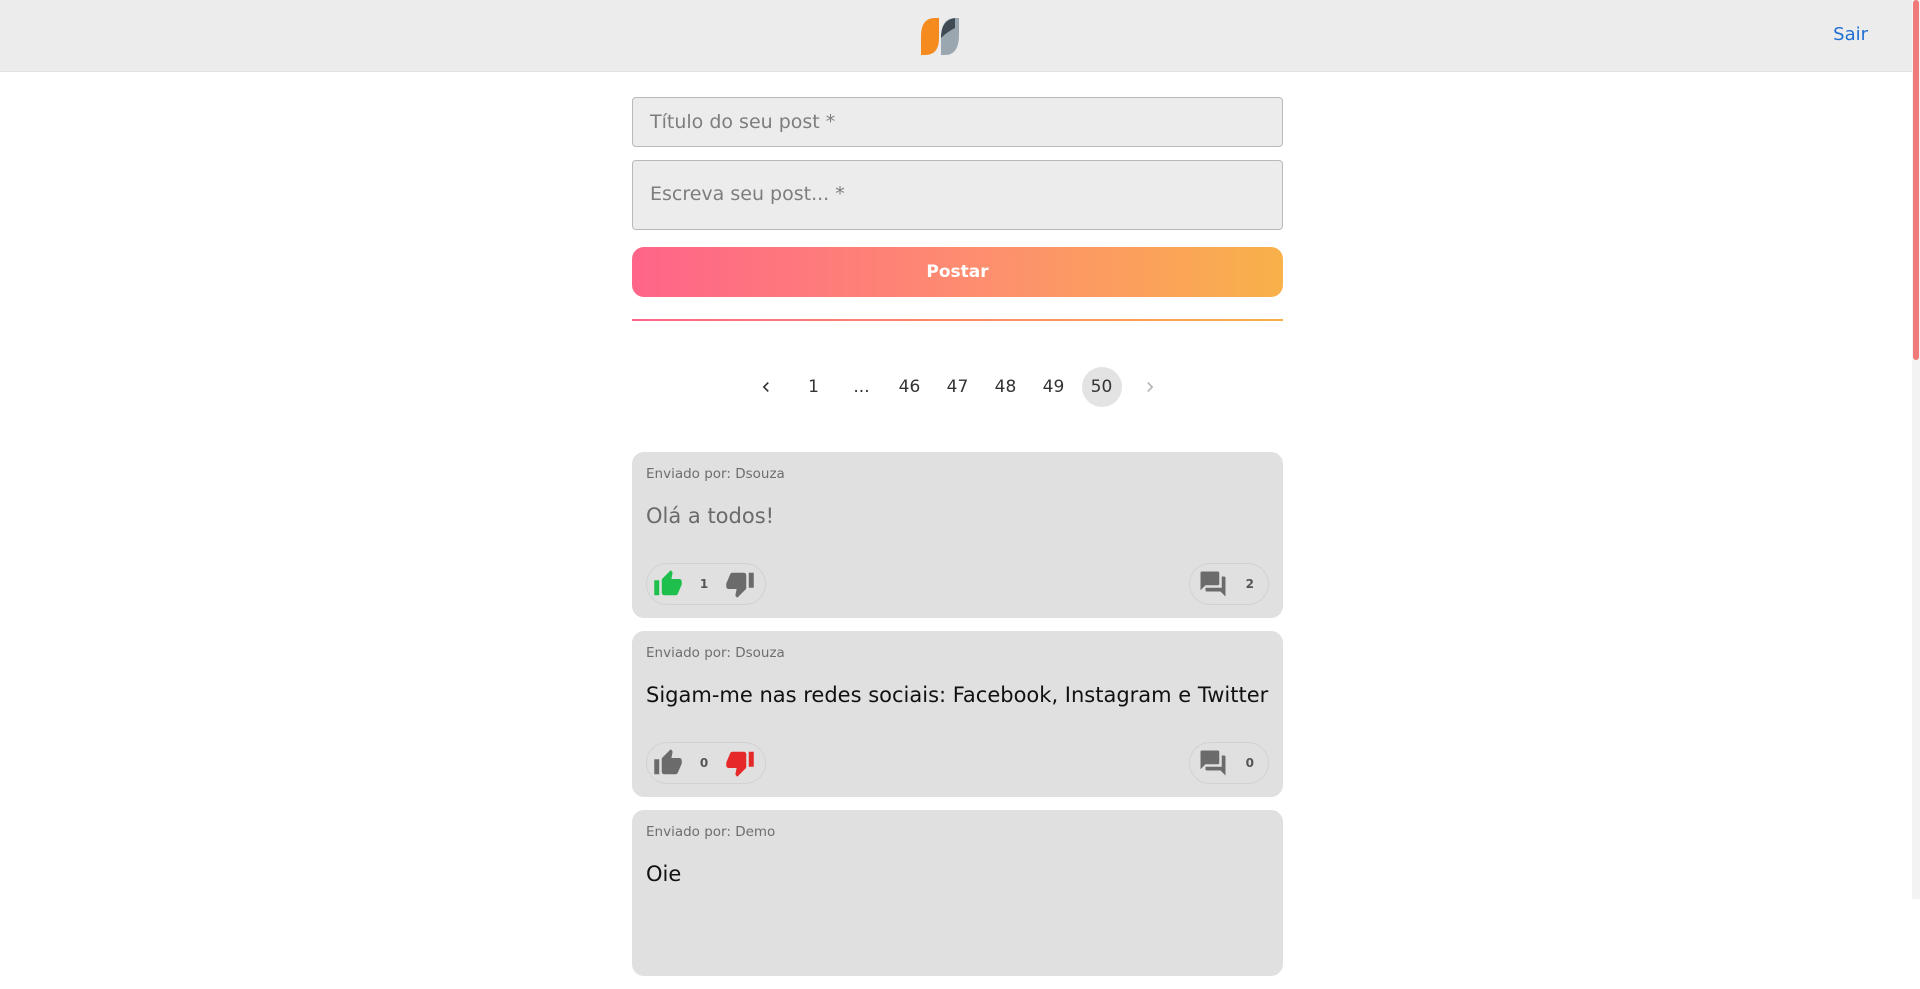  I want to click on page-button-49: 49, so click(1054, 387).